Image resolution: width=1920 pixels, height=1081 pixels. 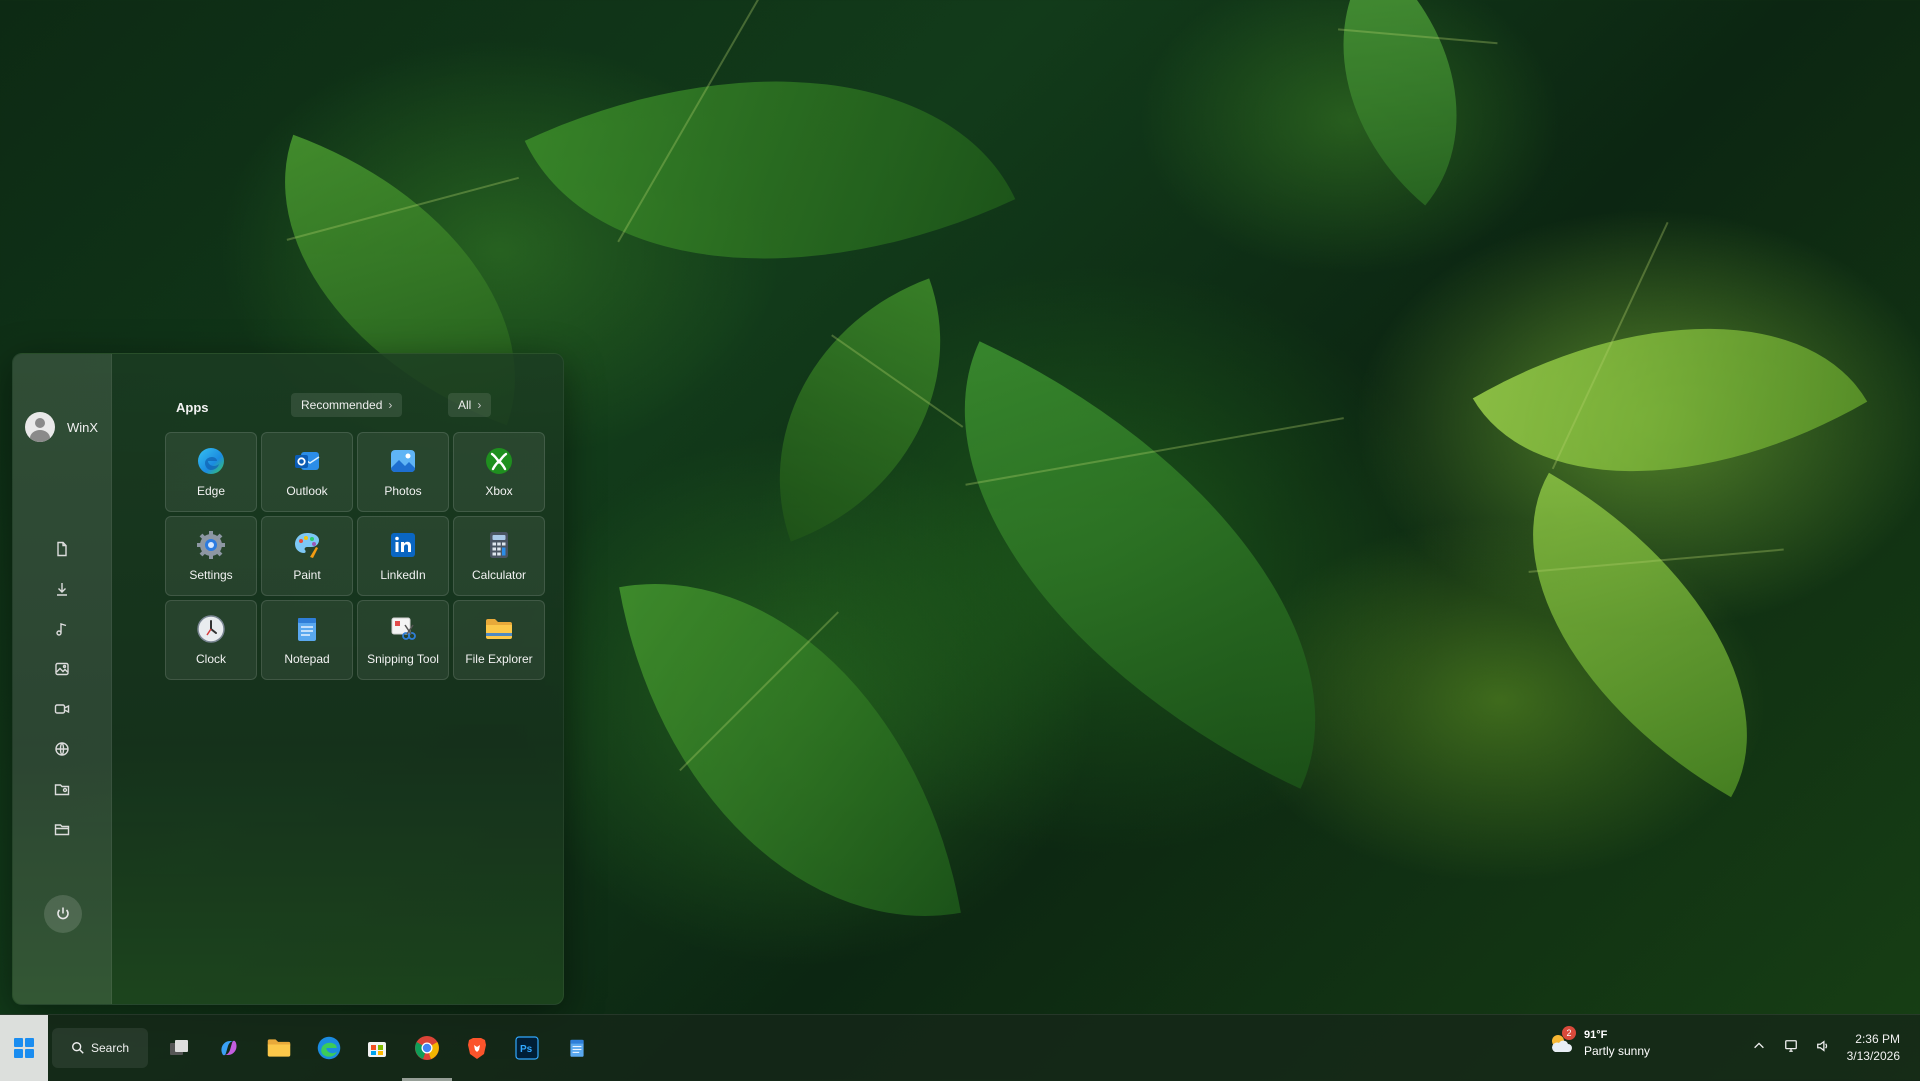 I want to click on svg-text: Ps, so click(x=526, y=1049).